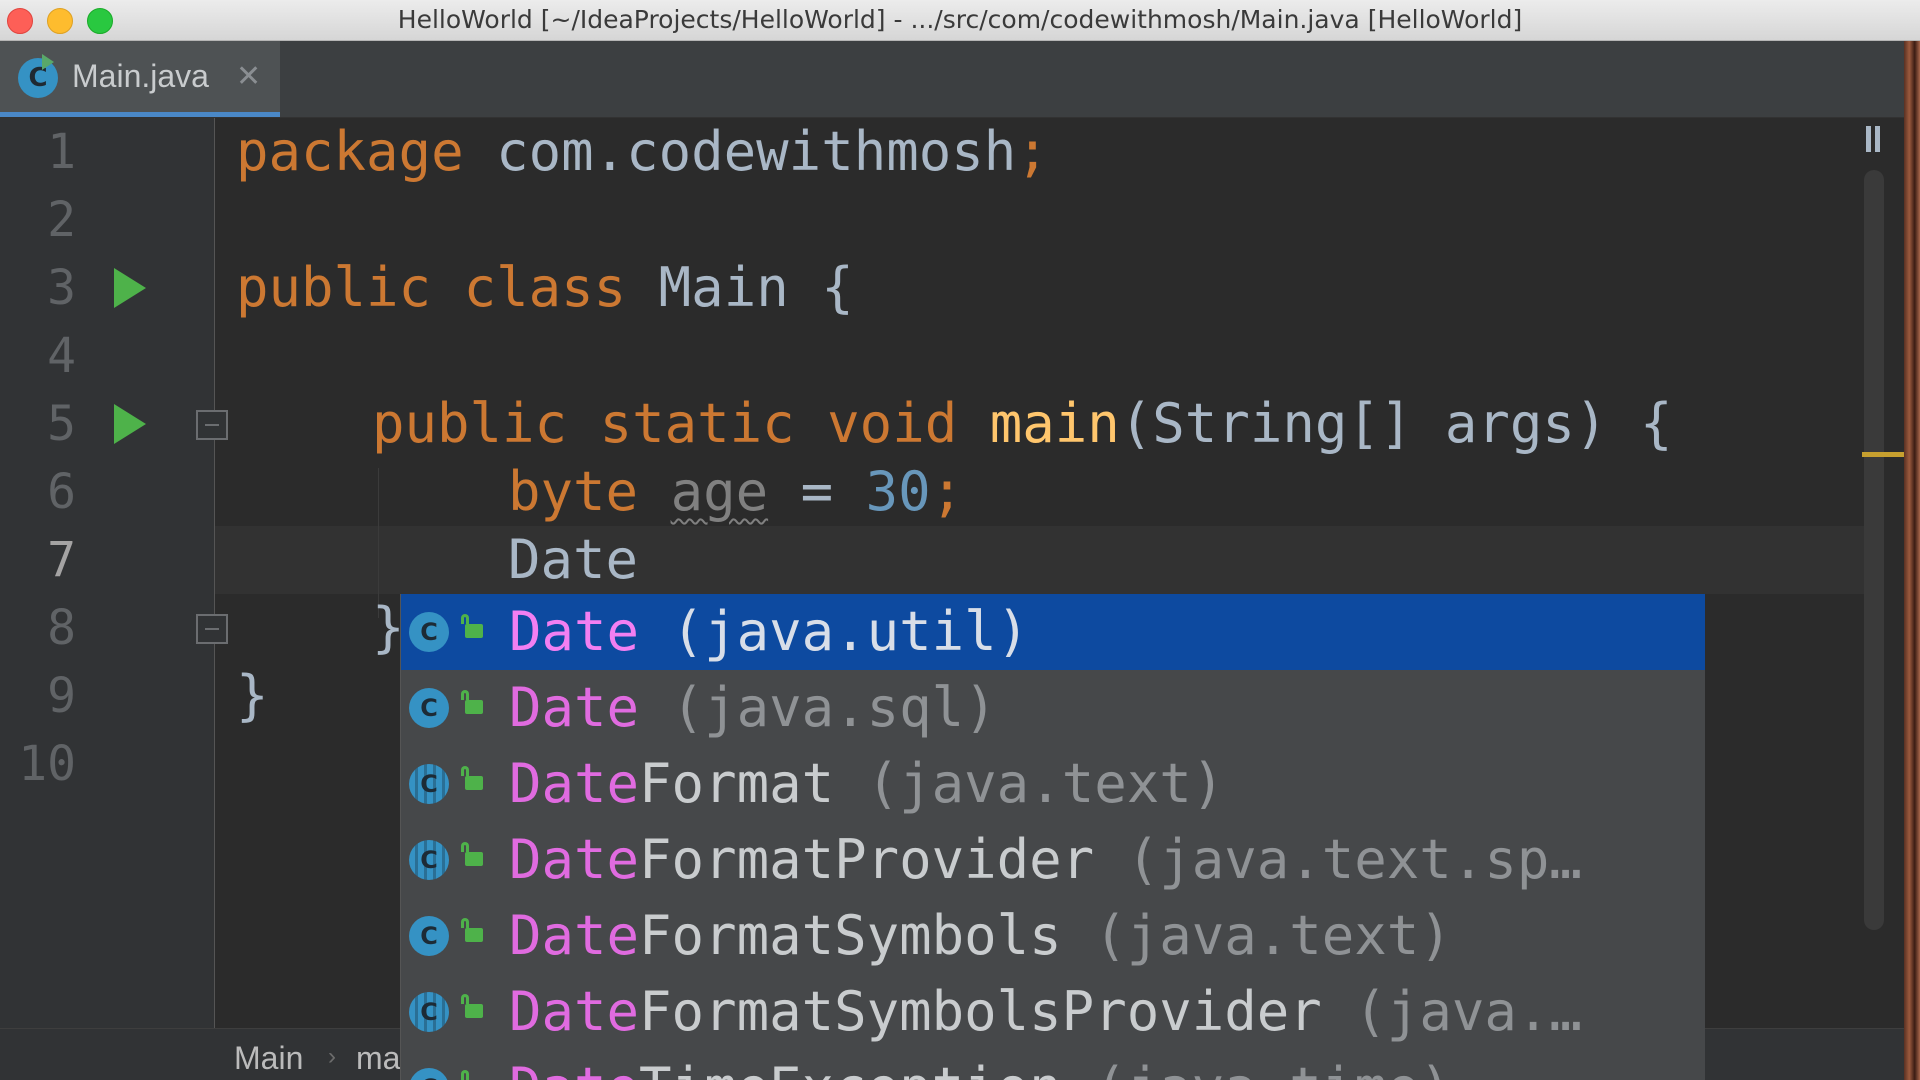 The height and width of the screenshot is (1080, 1920). I want to click on completion-package: (java.time), so click(1257, 1068).